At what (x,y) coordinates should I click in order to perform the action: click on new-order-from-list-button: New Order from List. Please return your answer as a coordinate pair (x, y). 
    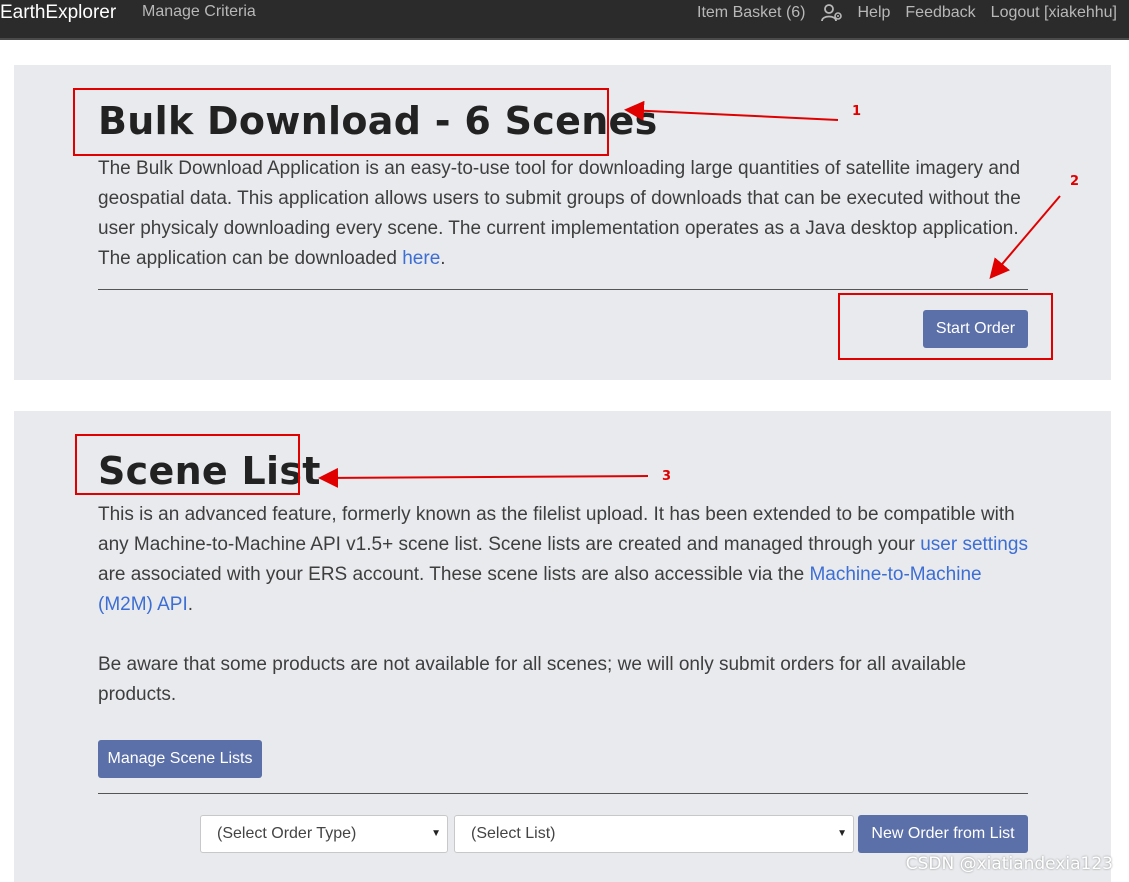
    Looking at the image, I should click on (943, 834).